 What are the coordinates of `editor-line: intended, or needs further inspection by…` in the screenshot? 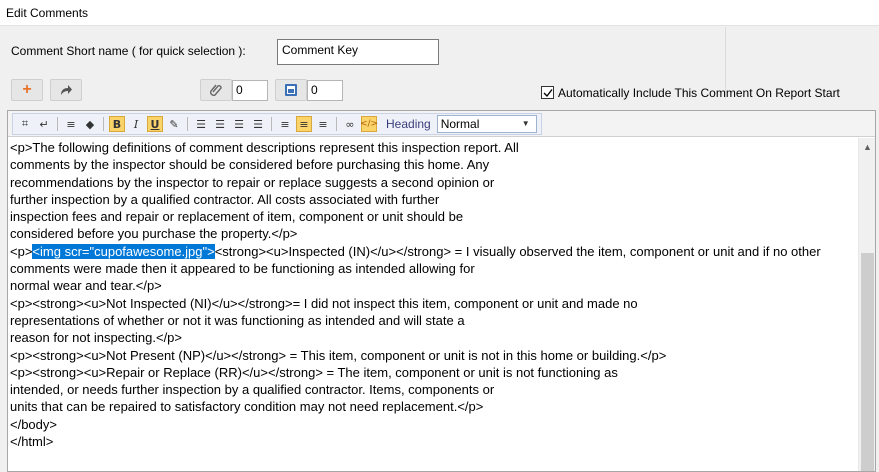 It's located at (252, 390).